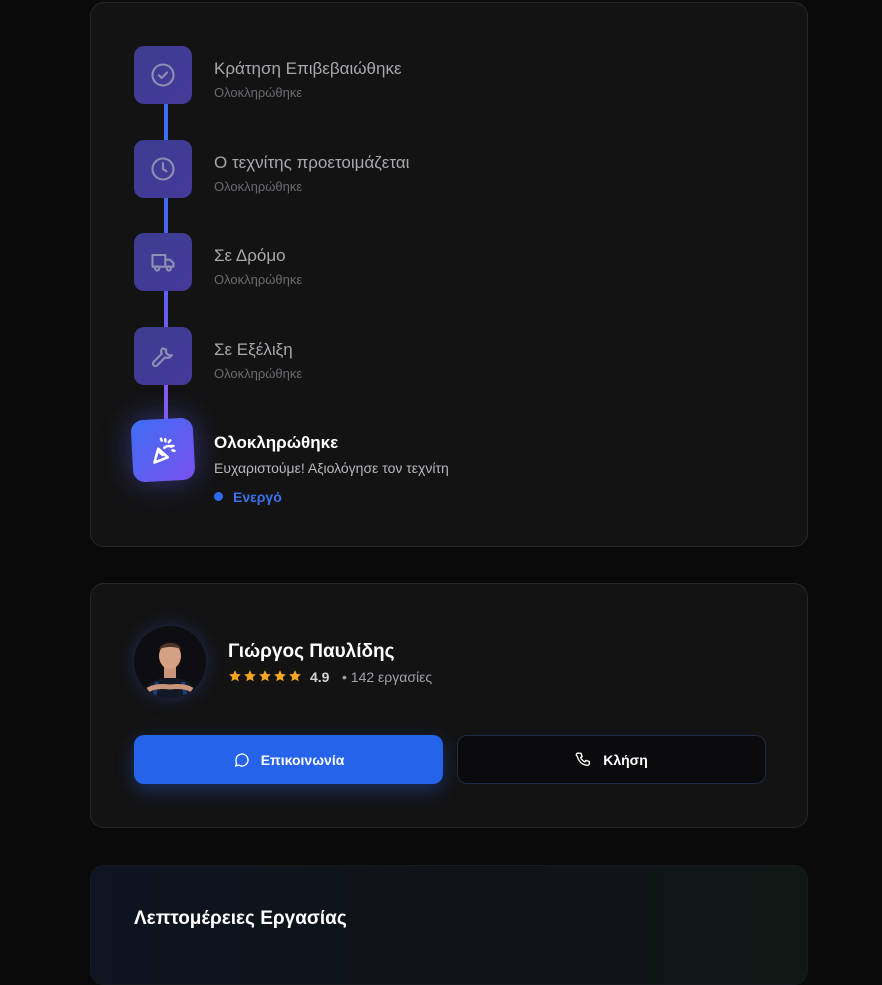 Image resolution: width=882 pixels, height=985 pixels. What do you see at coordinates (218, 496) in the screenshot?
I see `active-status-dot` at bounding box center [218, 496].